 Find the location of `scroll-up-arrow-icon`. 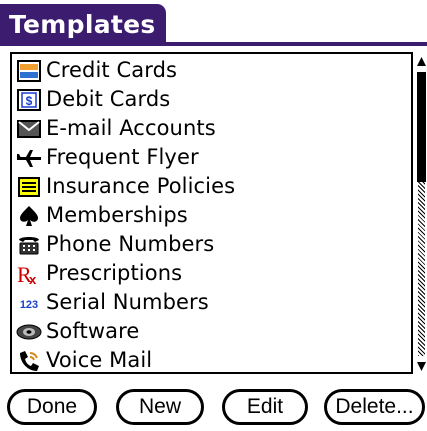

scroll-up-arrow-icon is located at coordinates (421, 63).